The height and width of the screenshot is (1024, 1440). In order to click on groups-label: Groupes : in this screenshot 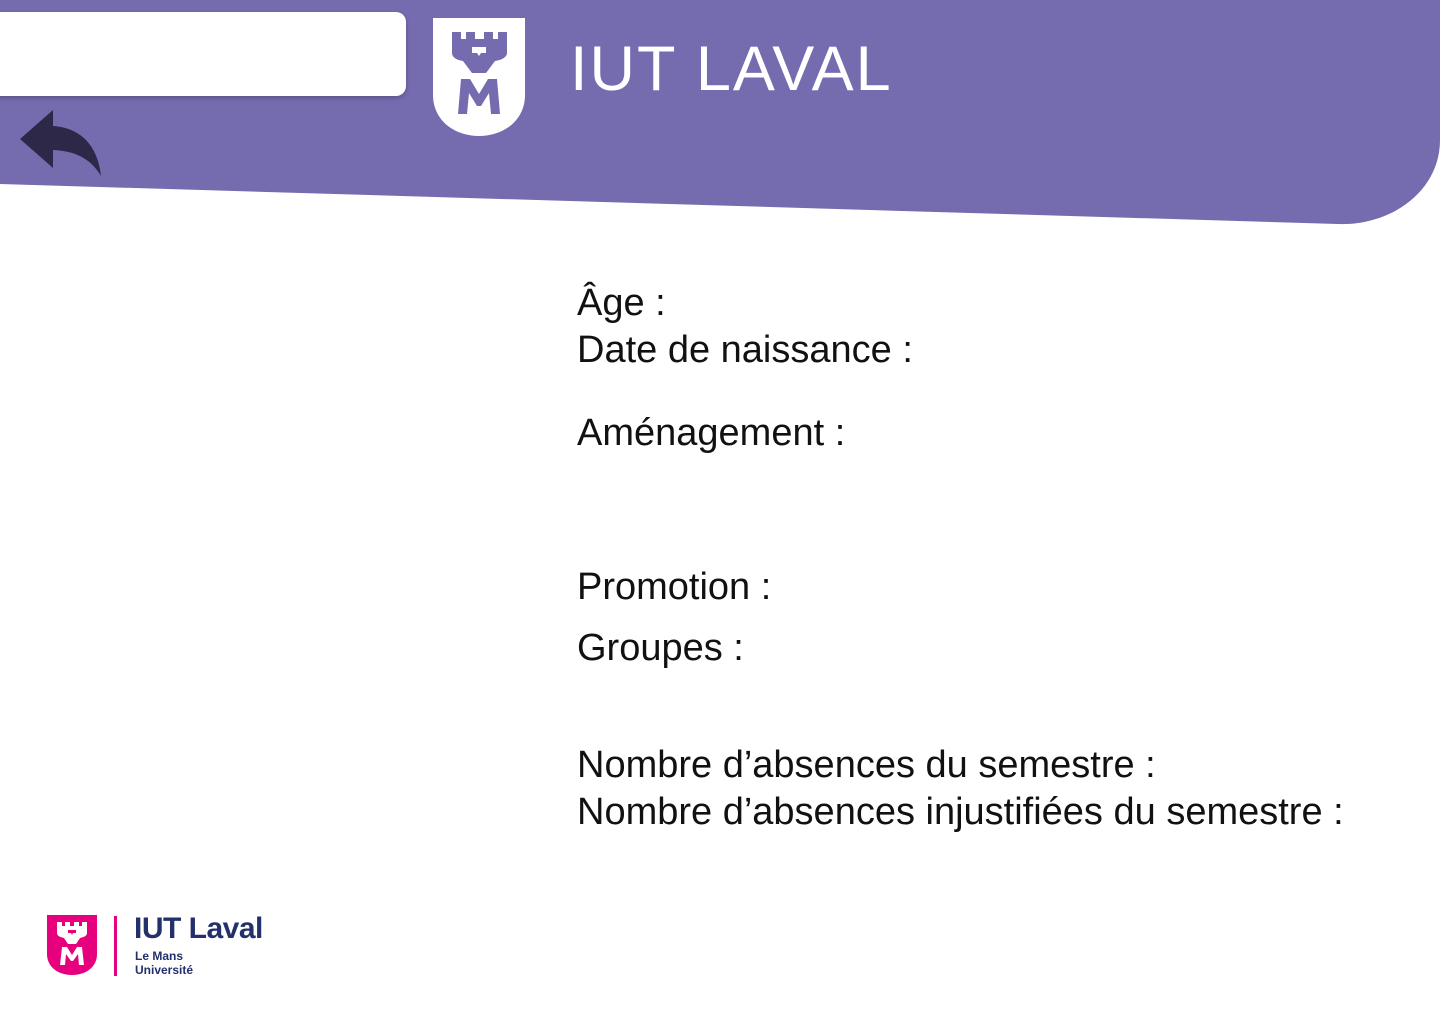, I will do `click(660, 648)`.